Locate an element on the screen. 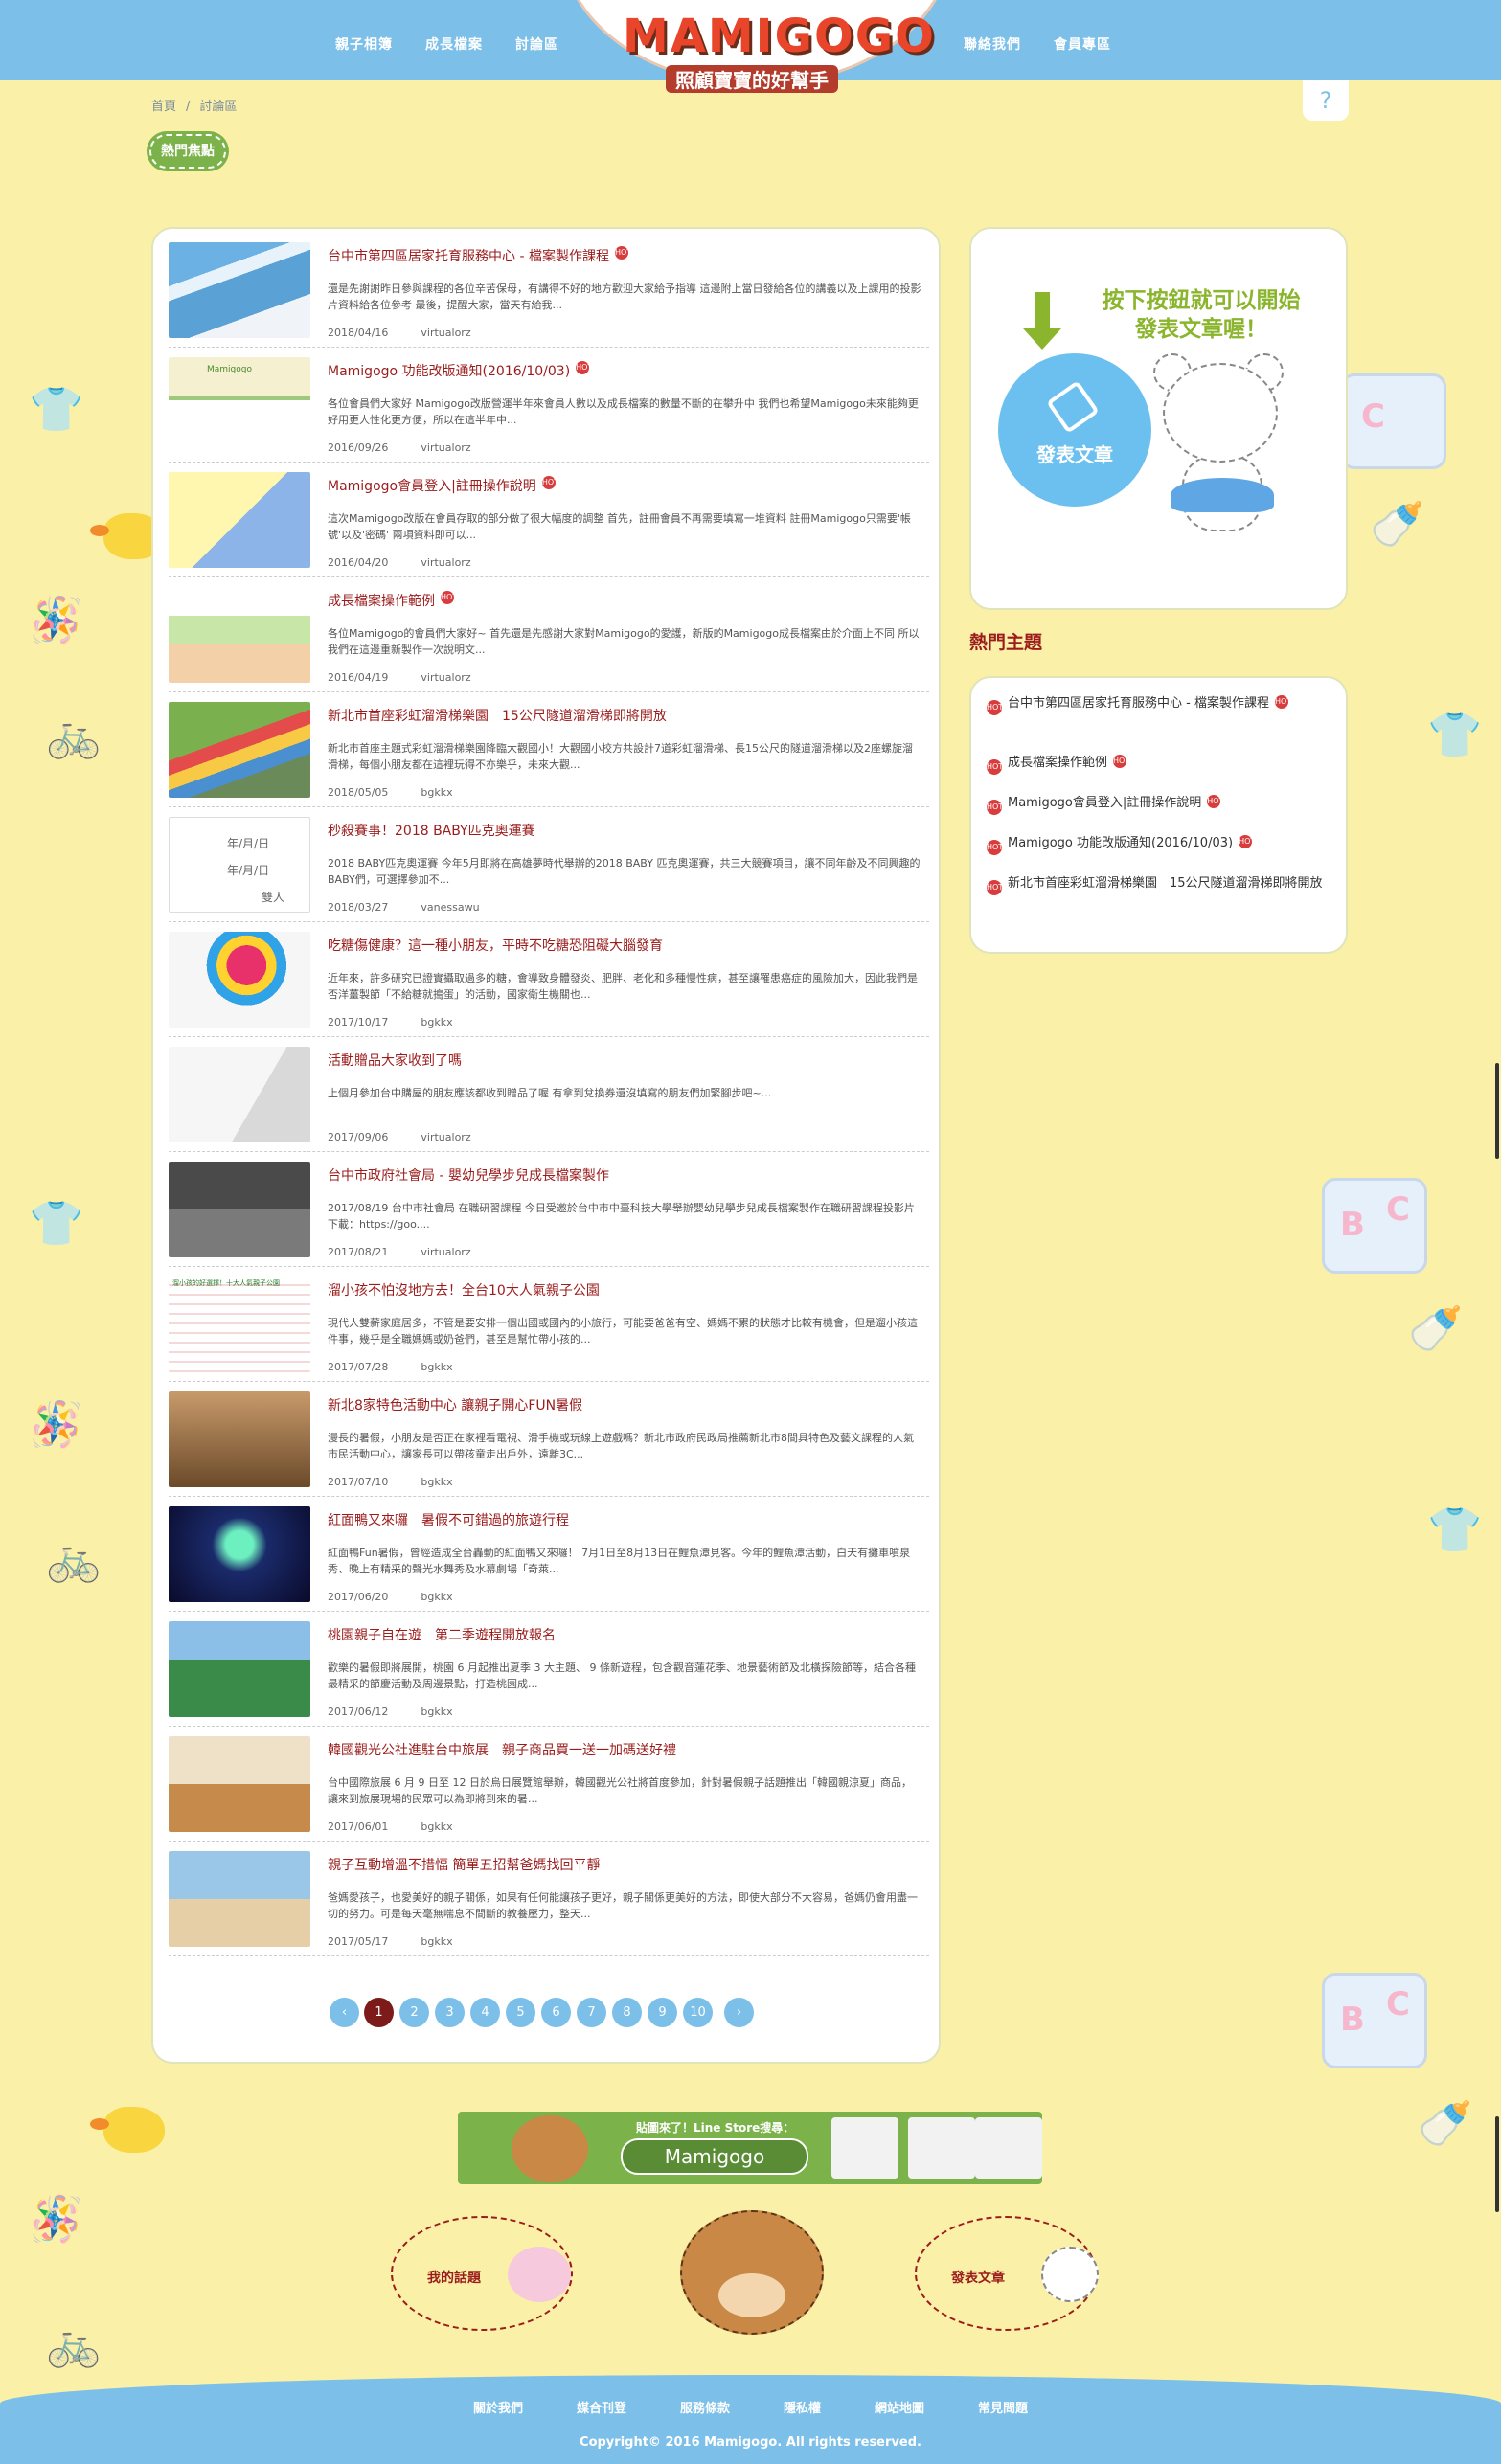  help-button: ? is located at coordinates (1326, 100).